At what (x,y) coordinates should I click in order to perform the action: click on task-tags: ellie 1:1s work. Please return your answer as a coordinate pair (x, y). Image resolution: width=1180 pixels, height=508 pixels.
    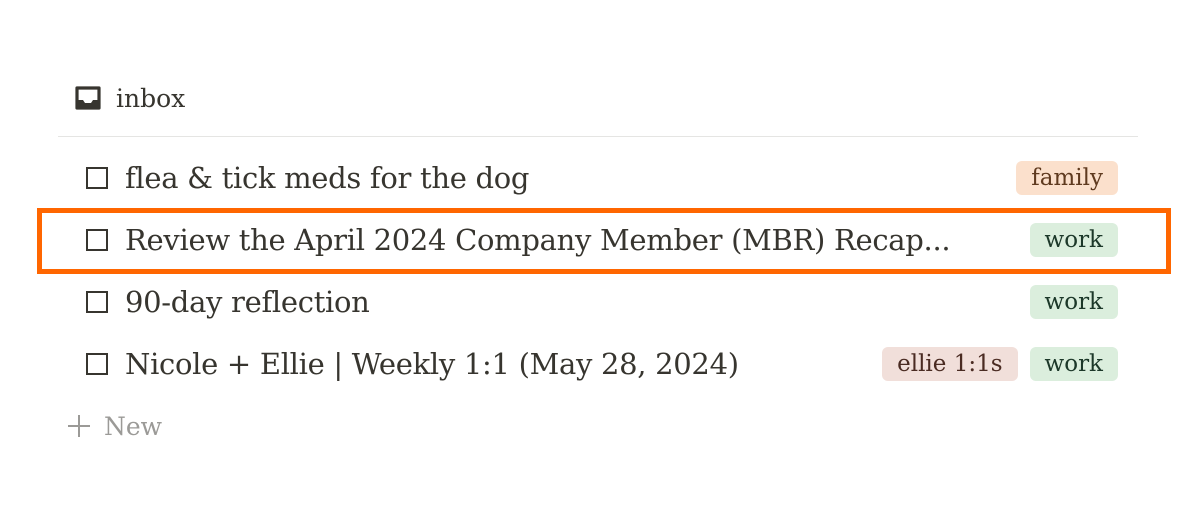
    Looking at the image, I should click on (1000, 364).